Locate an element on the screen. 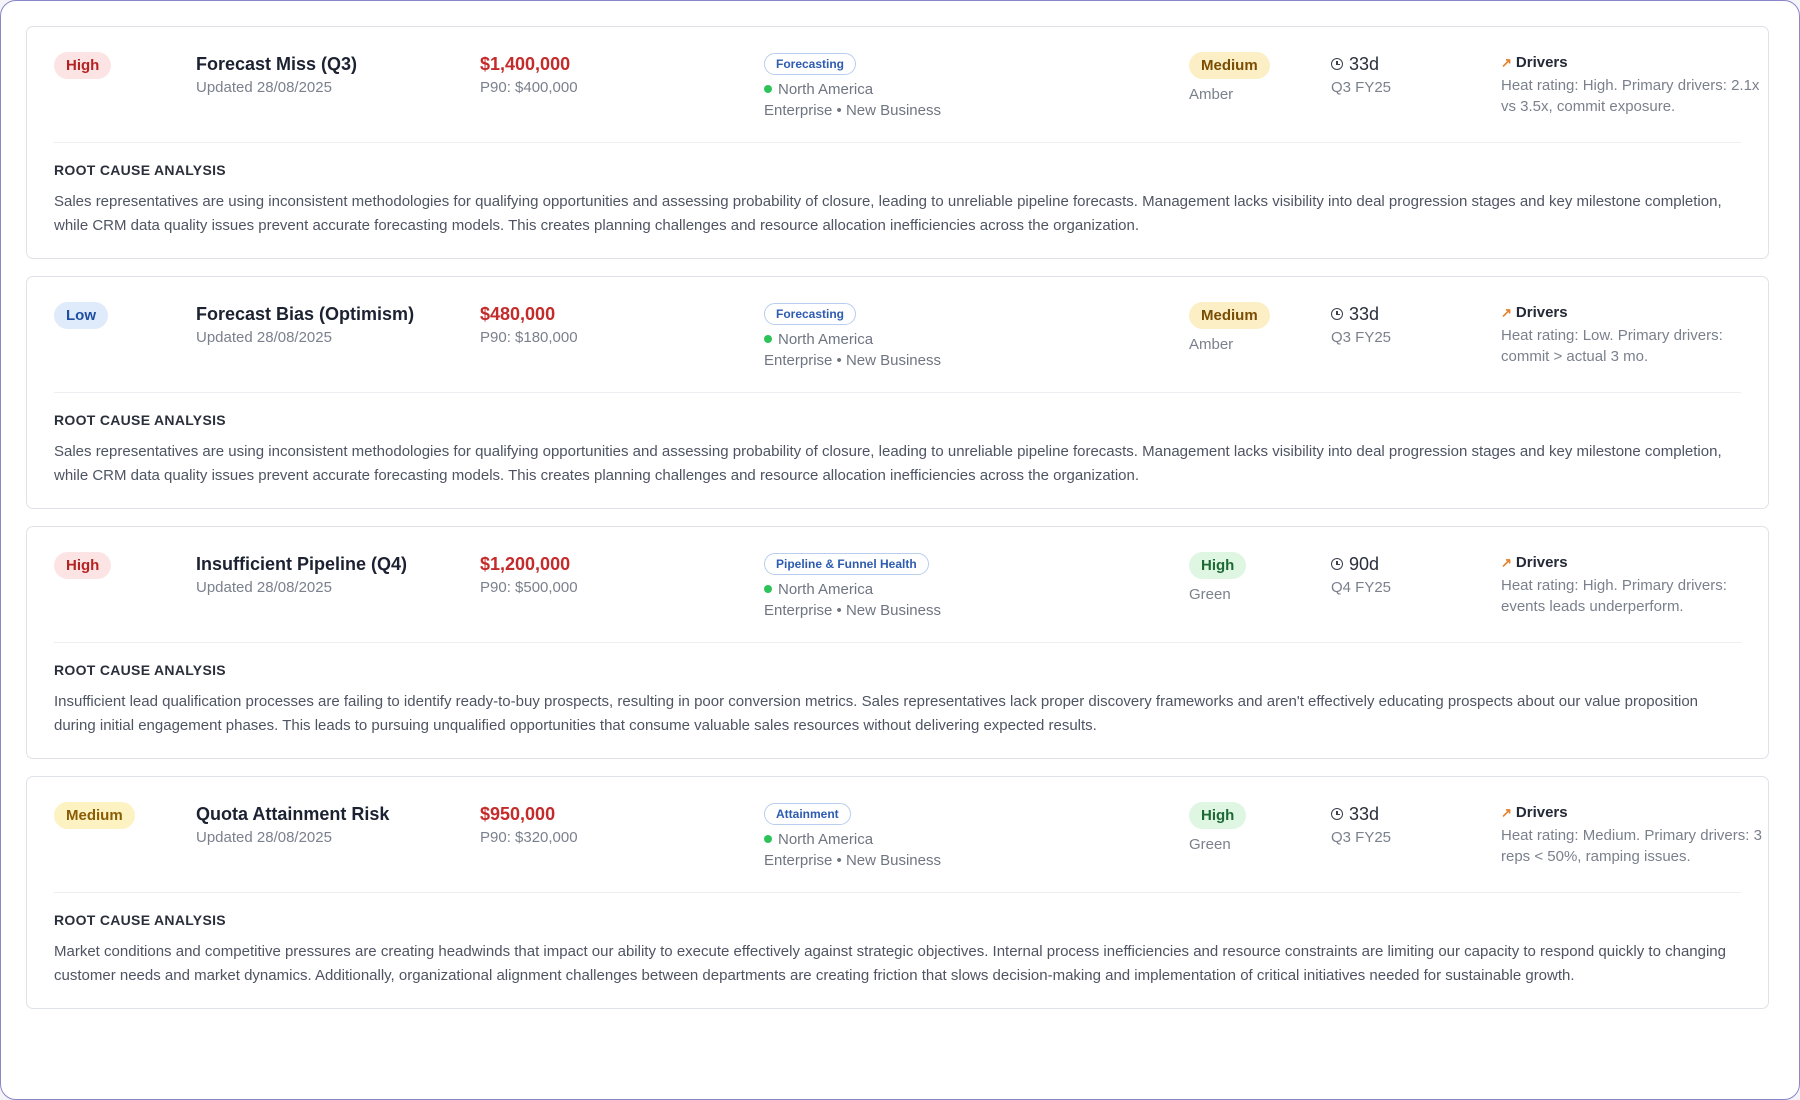 The width and height of the screenshot is (1800, 1100). title-column: Forecast Miss (Q3) Updated 28/08/2025 is located at coordinates (276, 75).